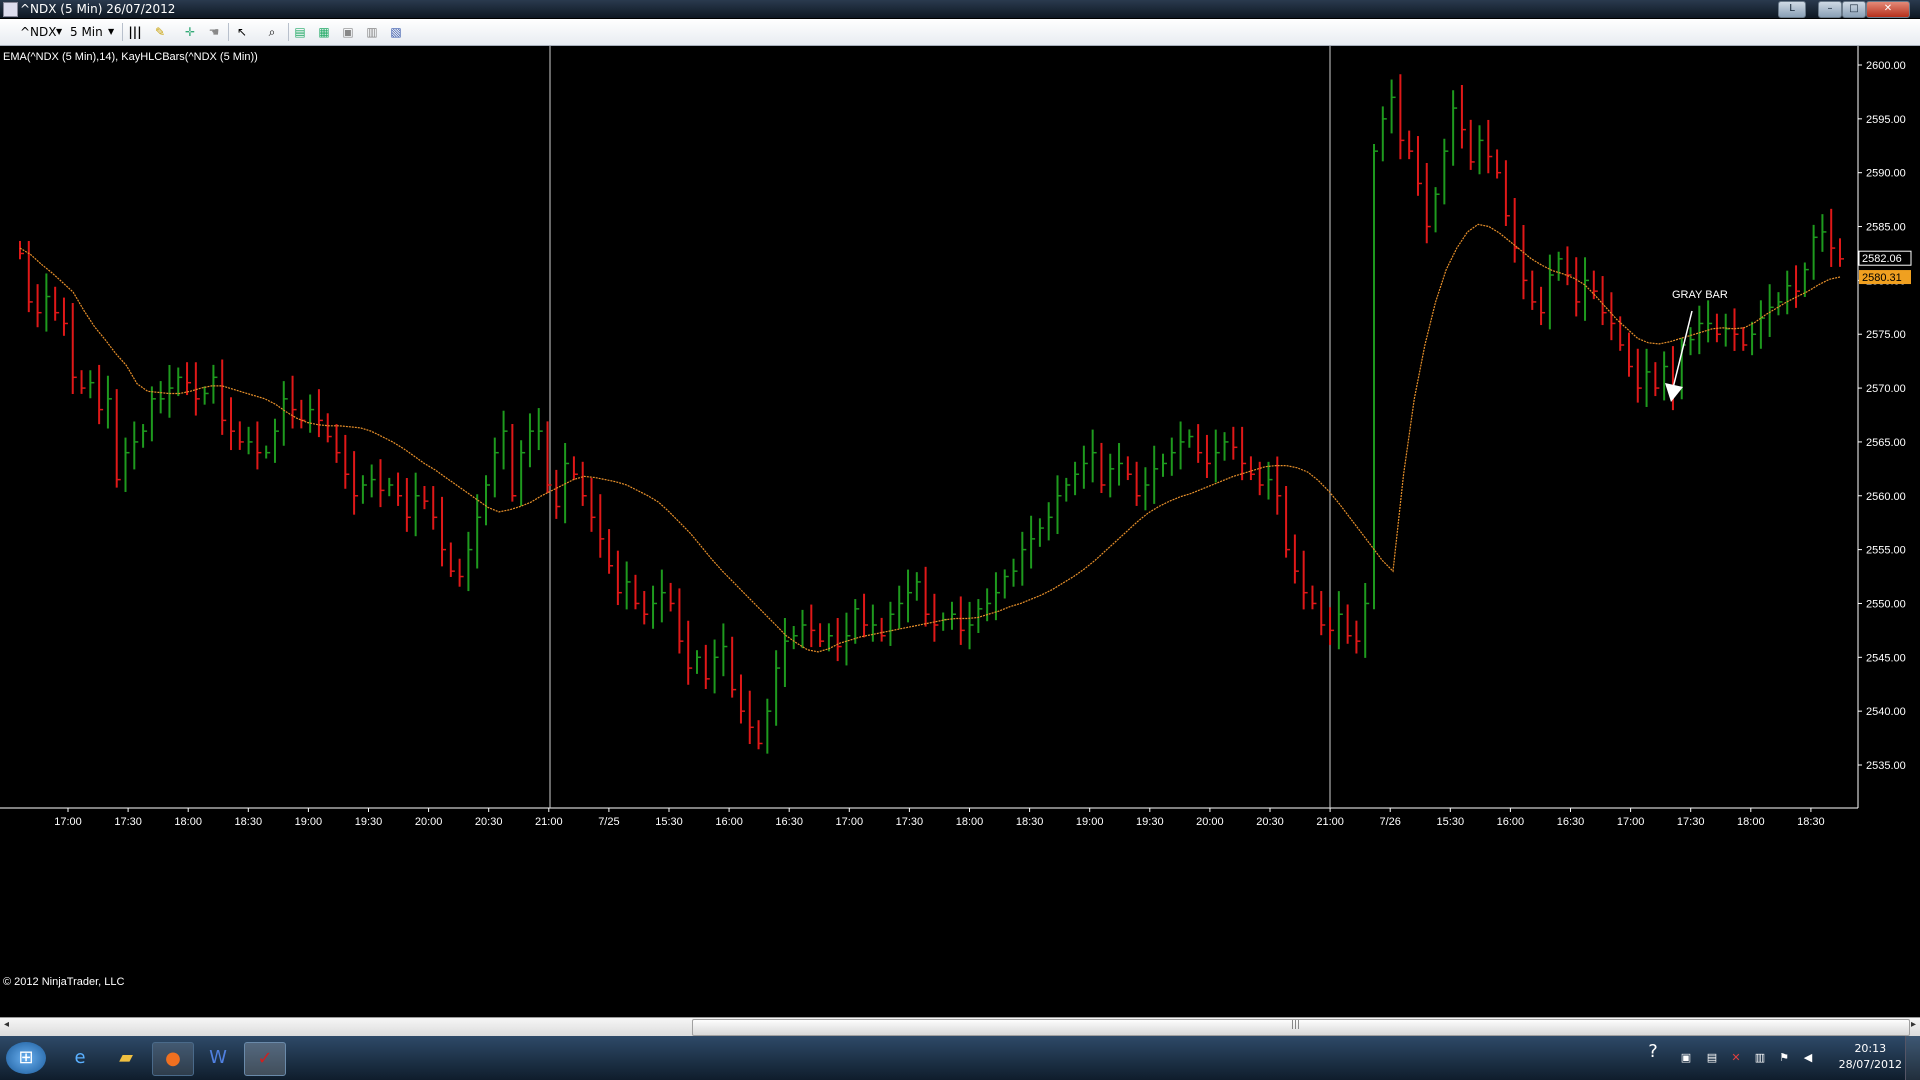 This screenshot has width=1920, height=1080. What do you see at coordinates (372, 32) in the screenshot?
I see `lock-icon: ▥` at bounding box center [372, 32].